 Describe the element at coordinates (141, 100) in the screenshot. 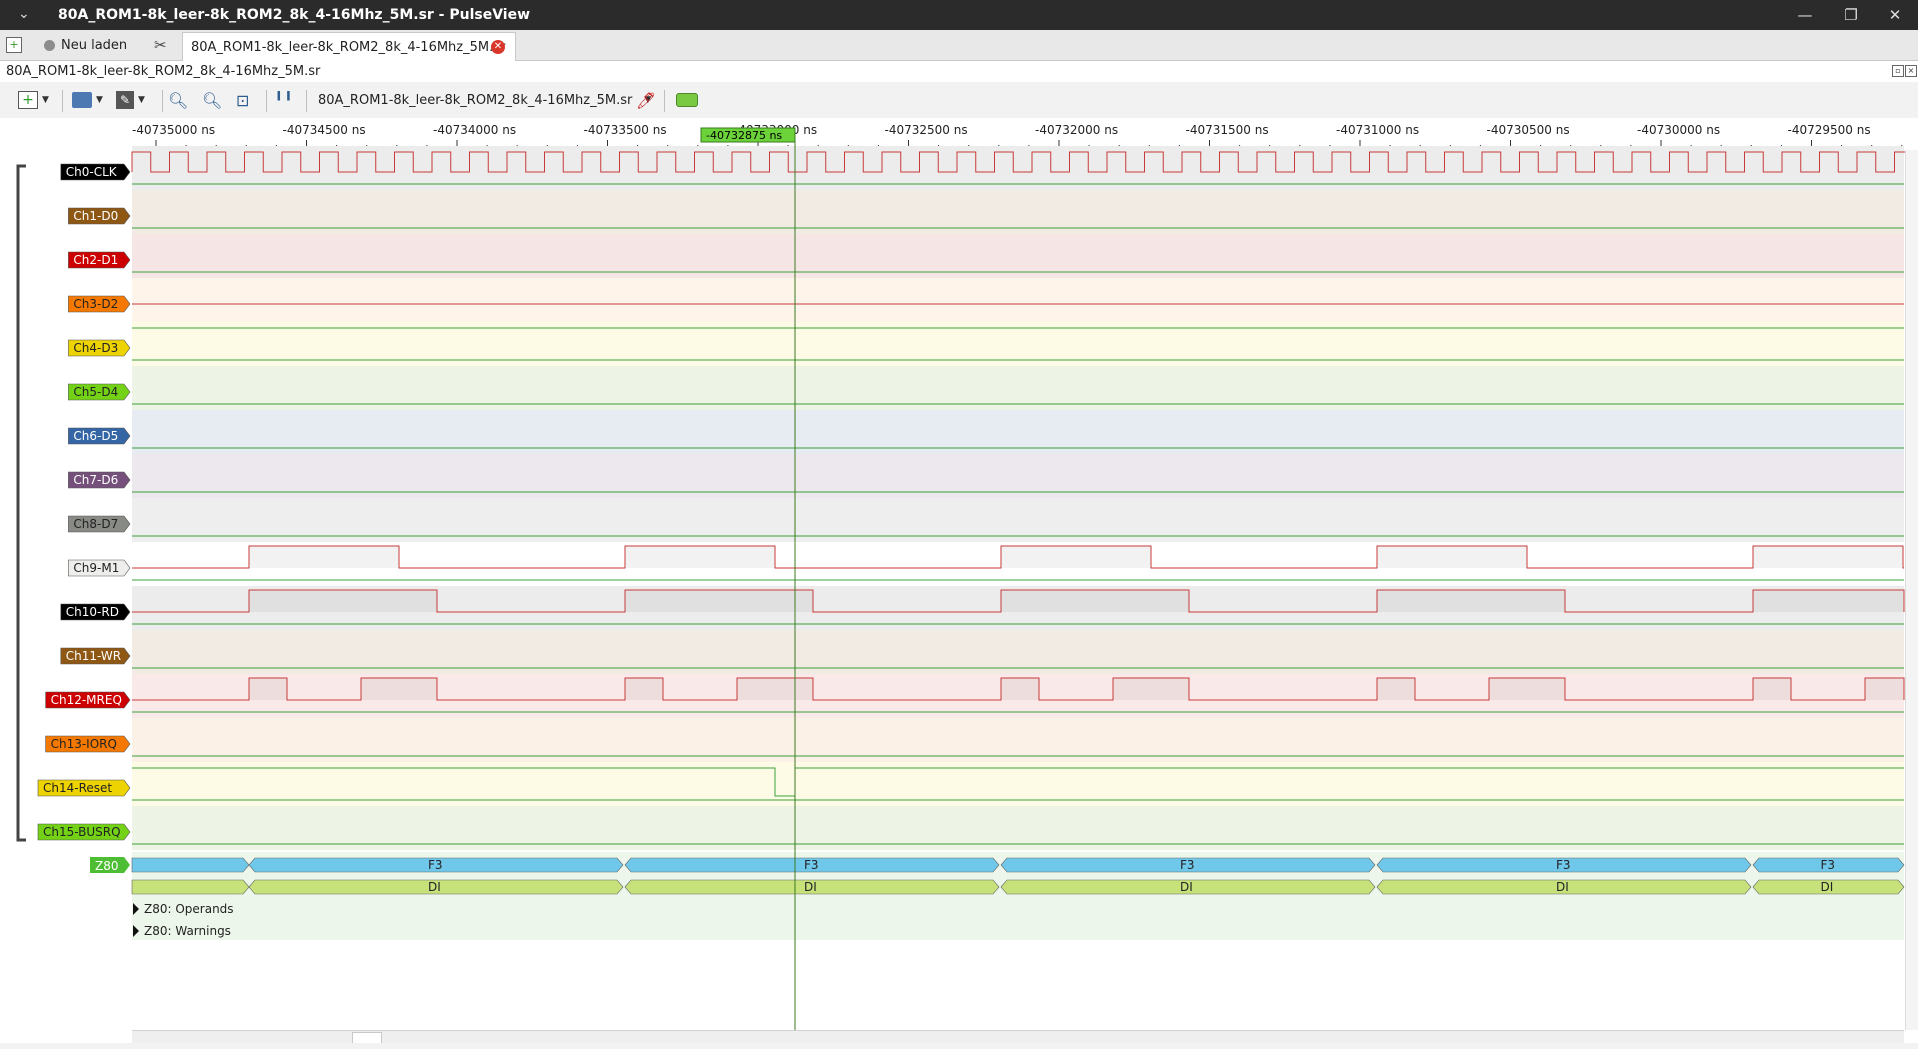

I see `dropdown-arrow-icon: ▼` at that location.